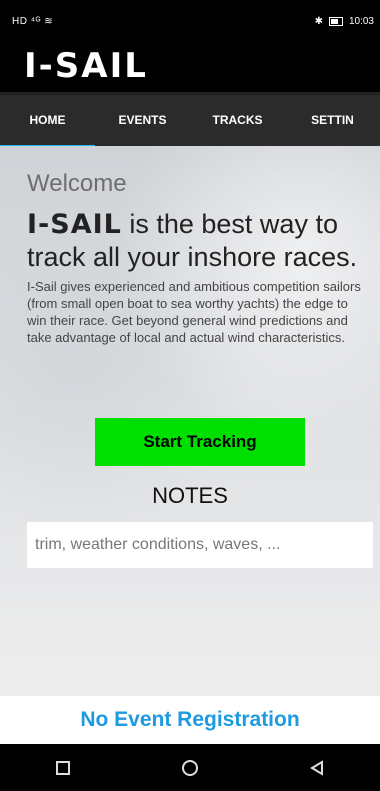 The image size is (380, 791). What do you see at coordinates (237, 122) in the screenshot?
I see `tab-tracks: TRACKS` at bounding box center [237, 122].